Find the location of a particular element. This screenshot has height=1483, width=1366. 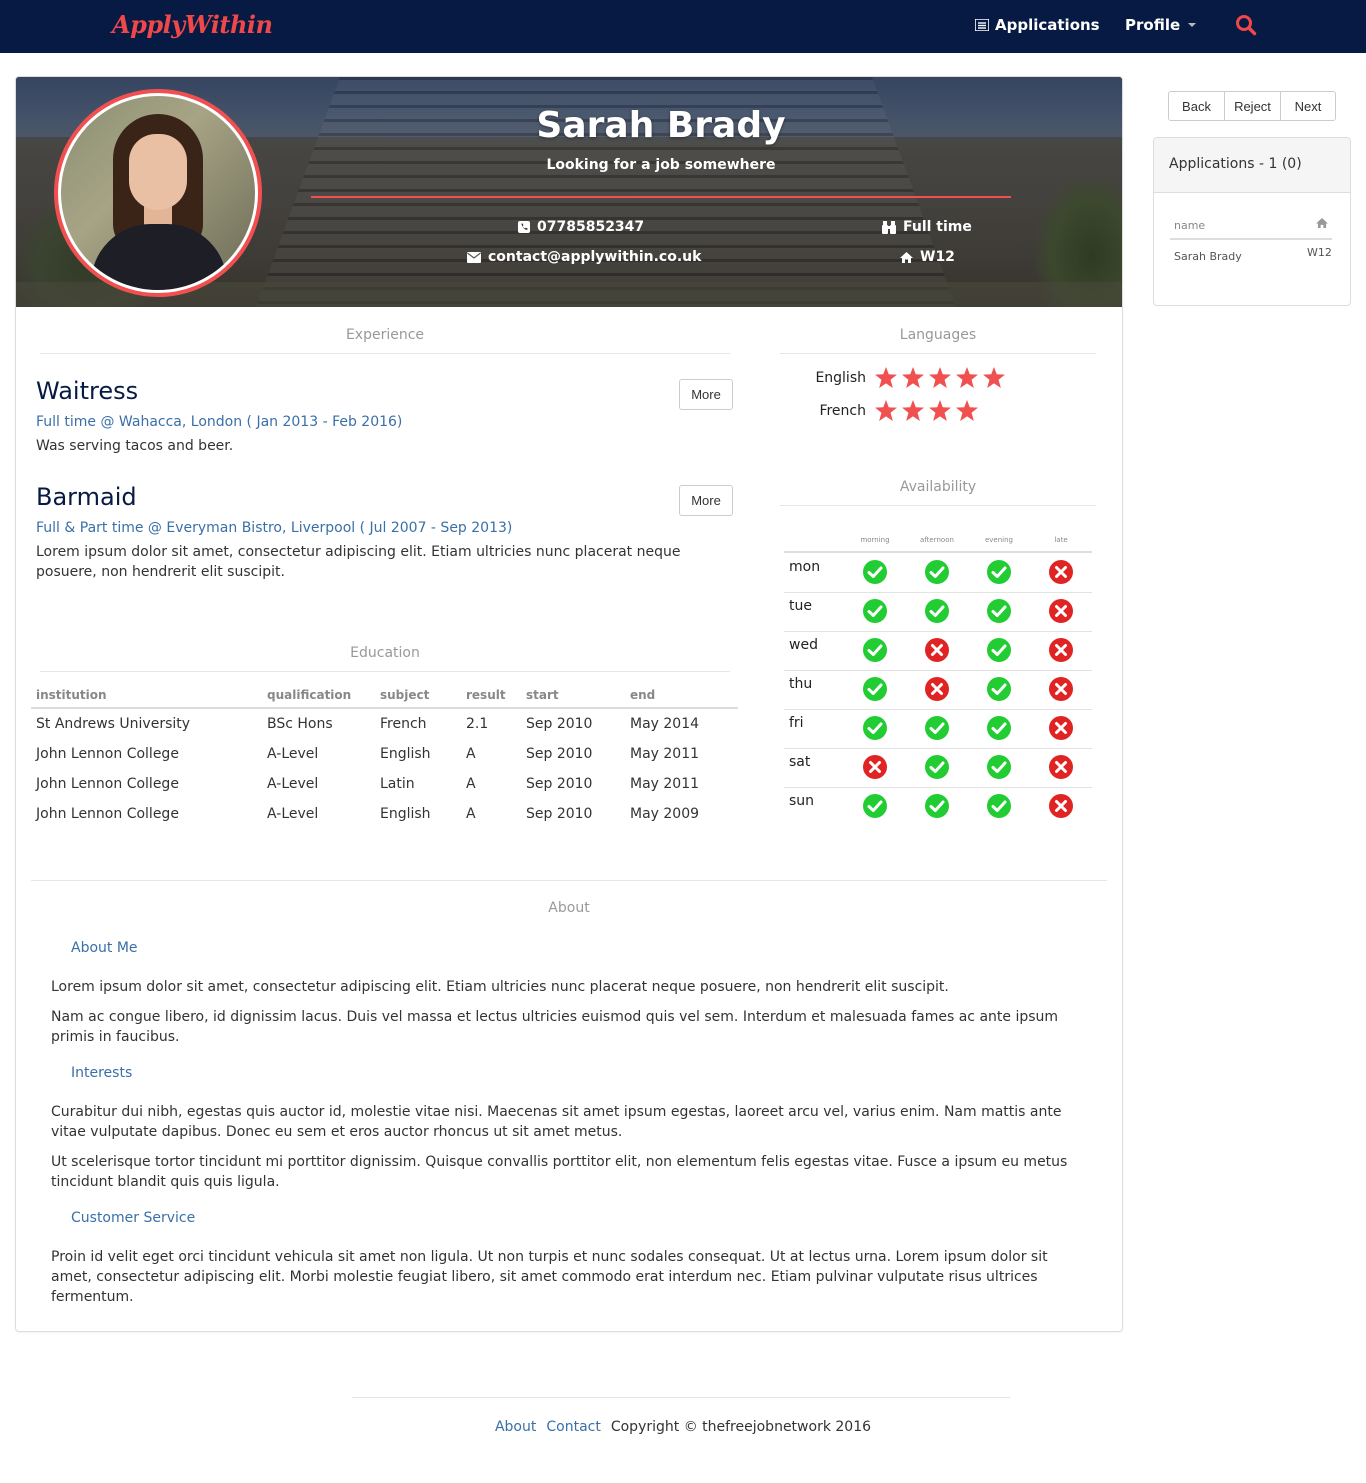

availability-day: sat is located at coordinates (800, 762).